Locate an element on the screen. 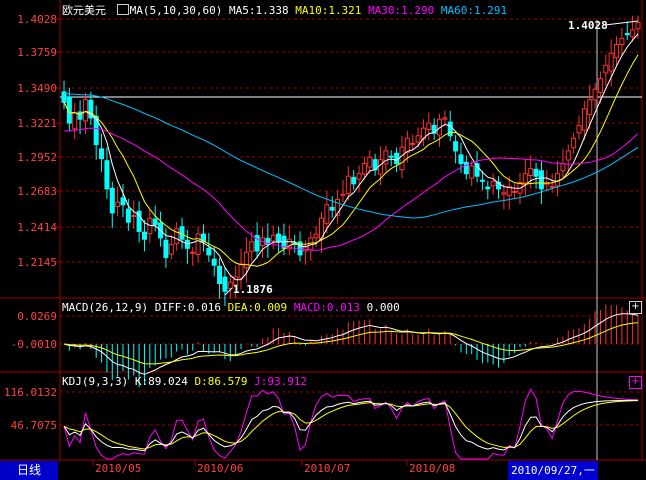  x-tick-label: 2010/07 is located at coordinates (327, 468).